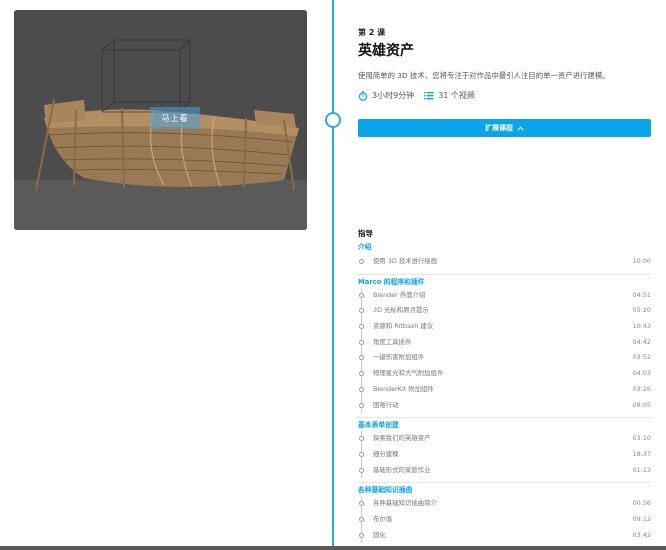  I want to click on item-duration: 01:13, so click(641, 469).